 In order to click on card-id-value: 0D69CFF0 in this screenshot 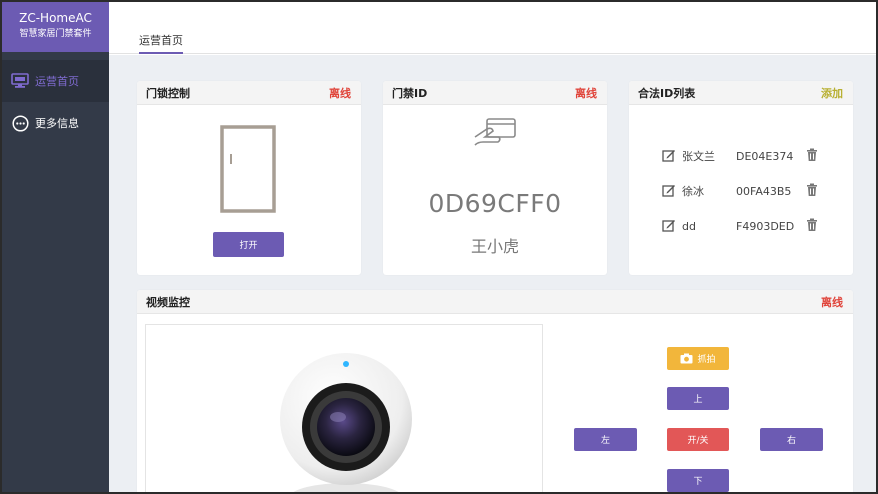, I will do `click(495, 203)`.